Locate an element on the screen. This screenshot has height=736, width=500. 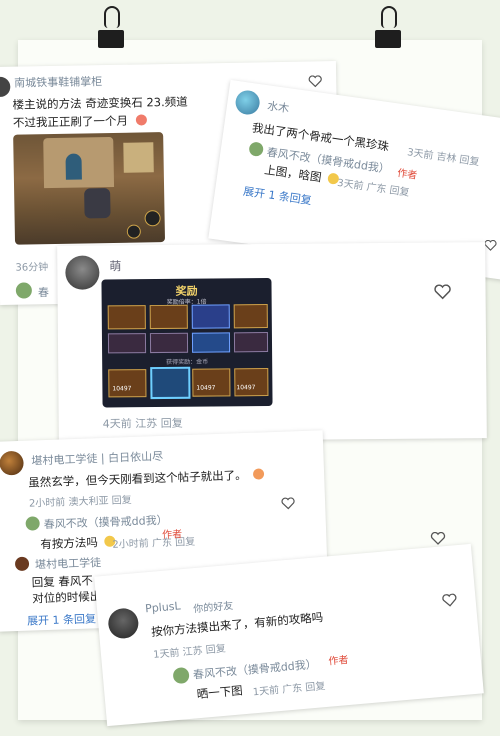
comment-username: 水木 is located at coordinates (278, 106).